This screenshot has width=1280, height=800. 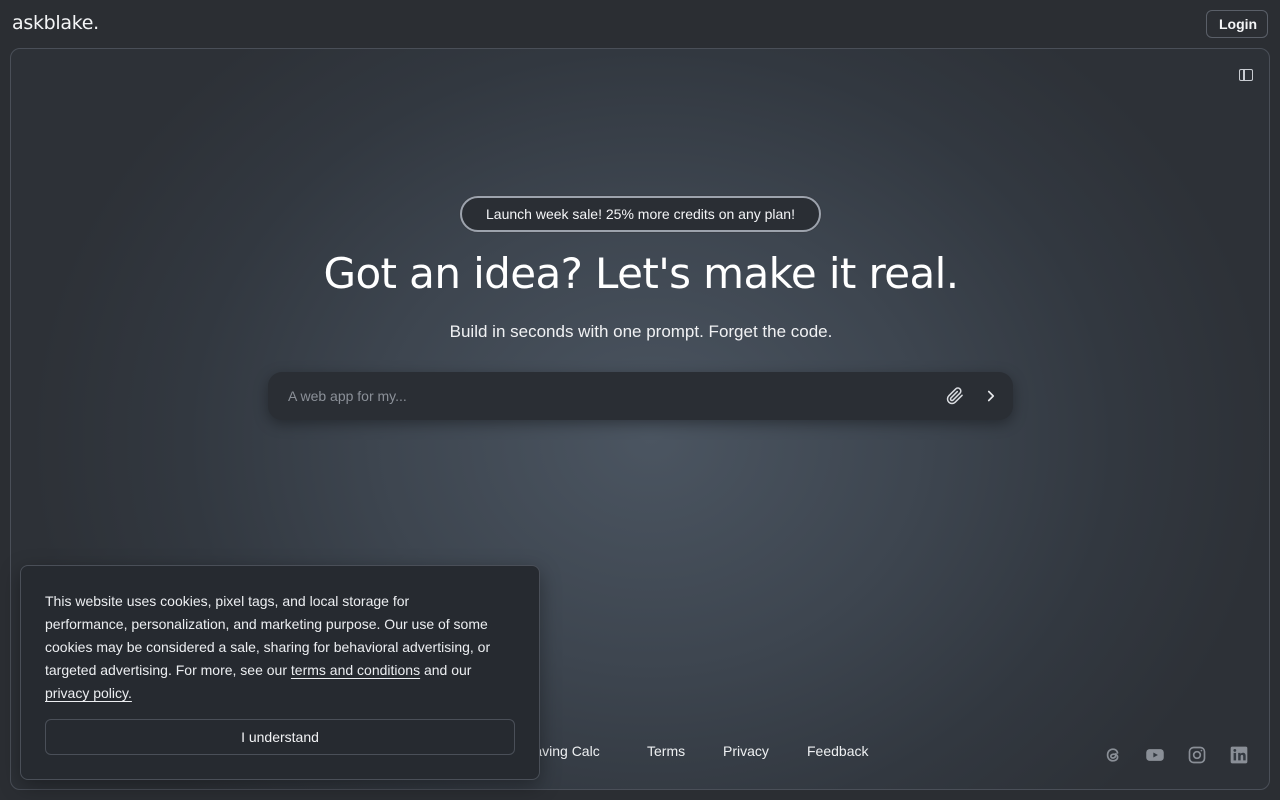 I want to click on chevron-right-icon, so click(x=991, y=396).